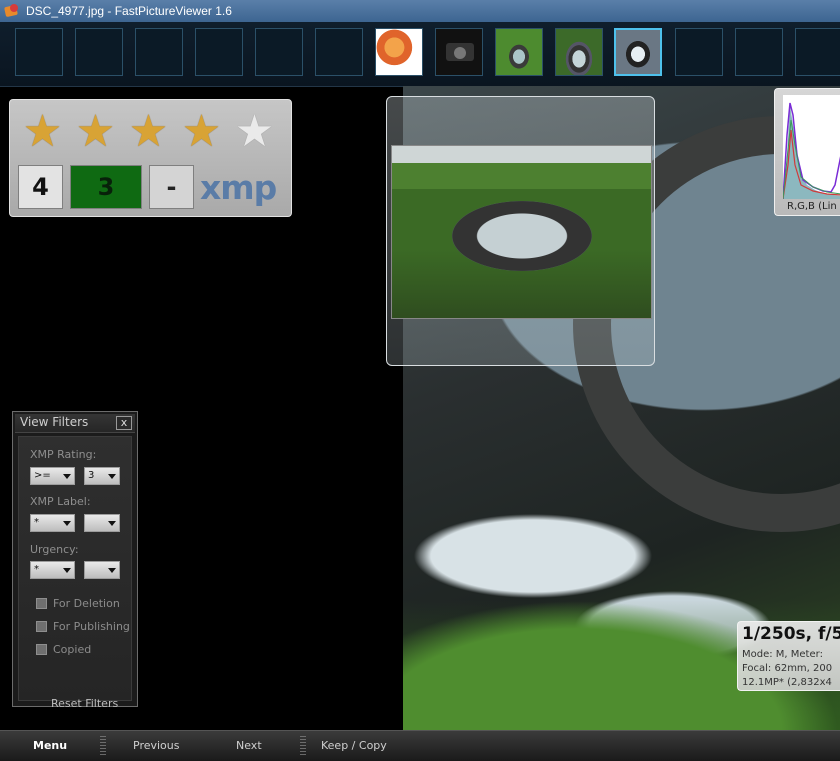  I want to click on window-title: DSC_4977.jpg - FastPictureViewer 1.6, so click(129, 11).